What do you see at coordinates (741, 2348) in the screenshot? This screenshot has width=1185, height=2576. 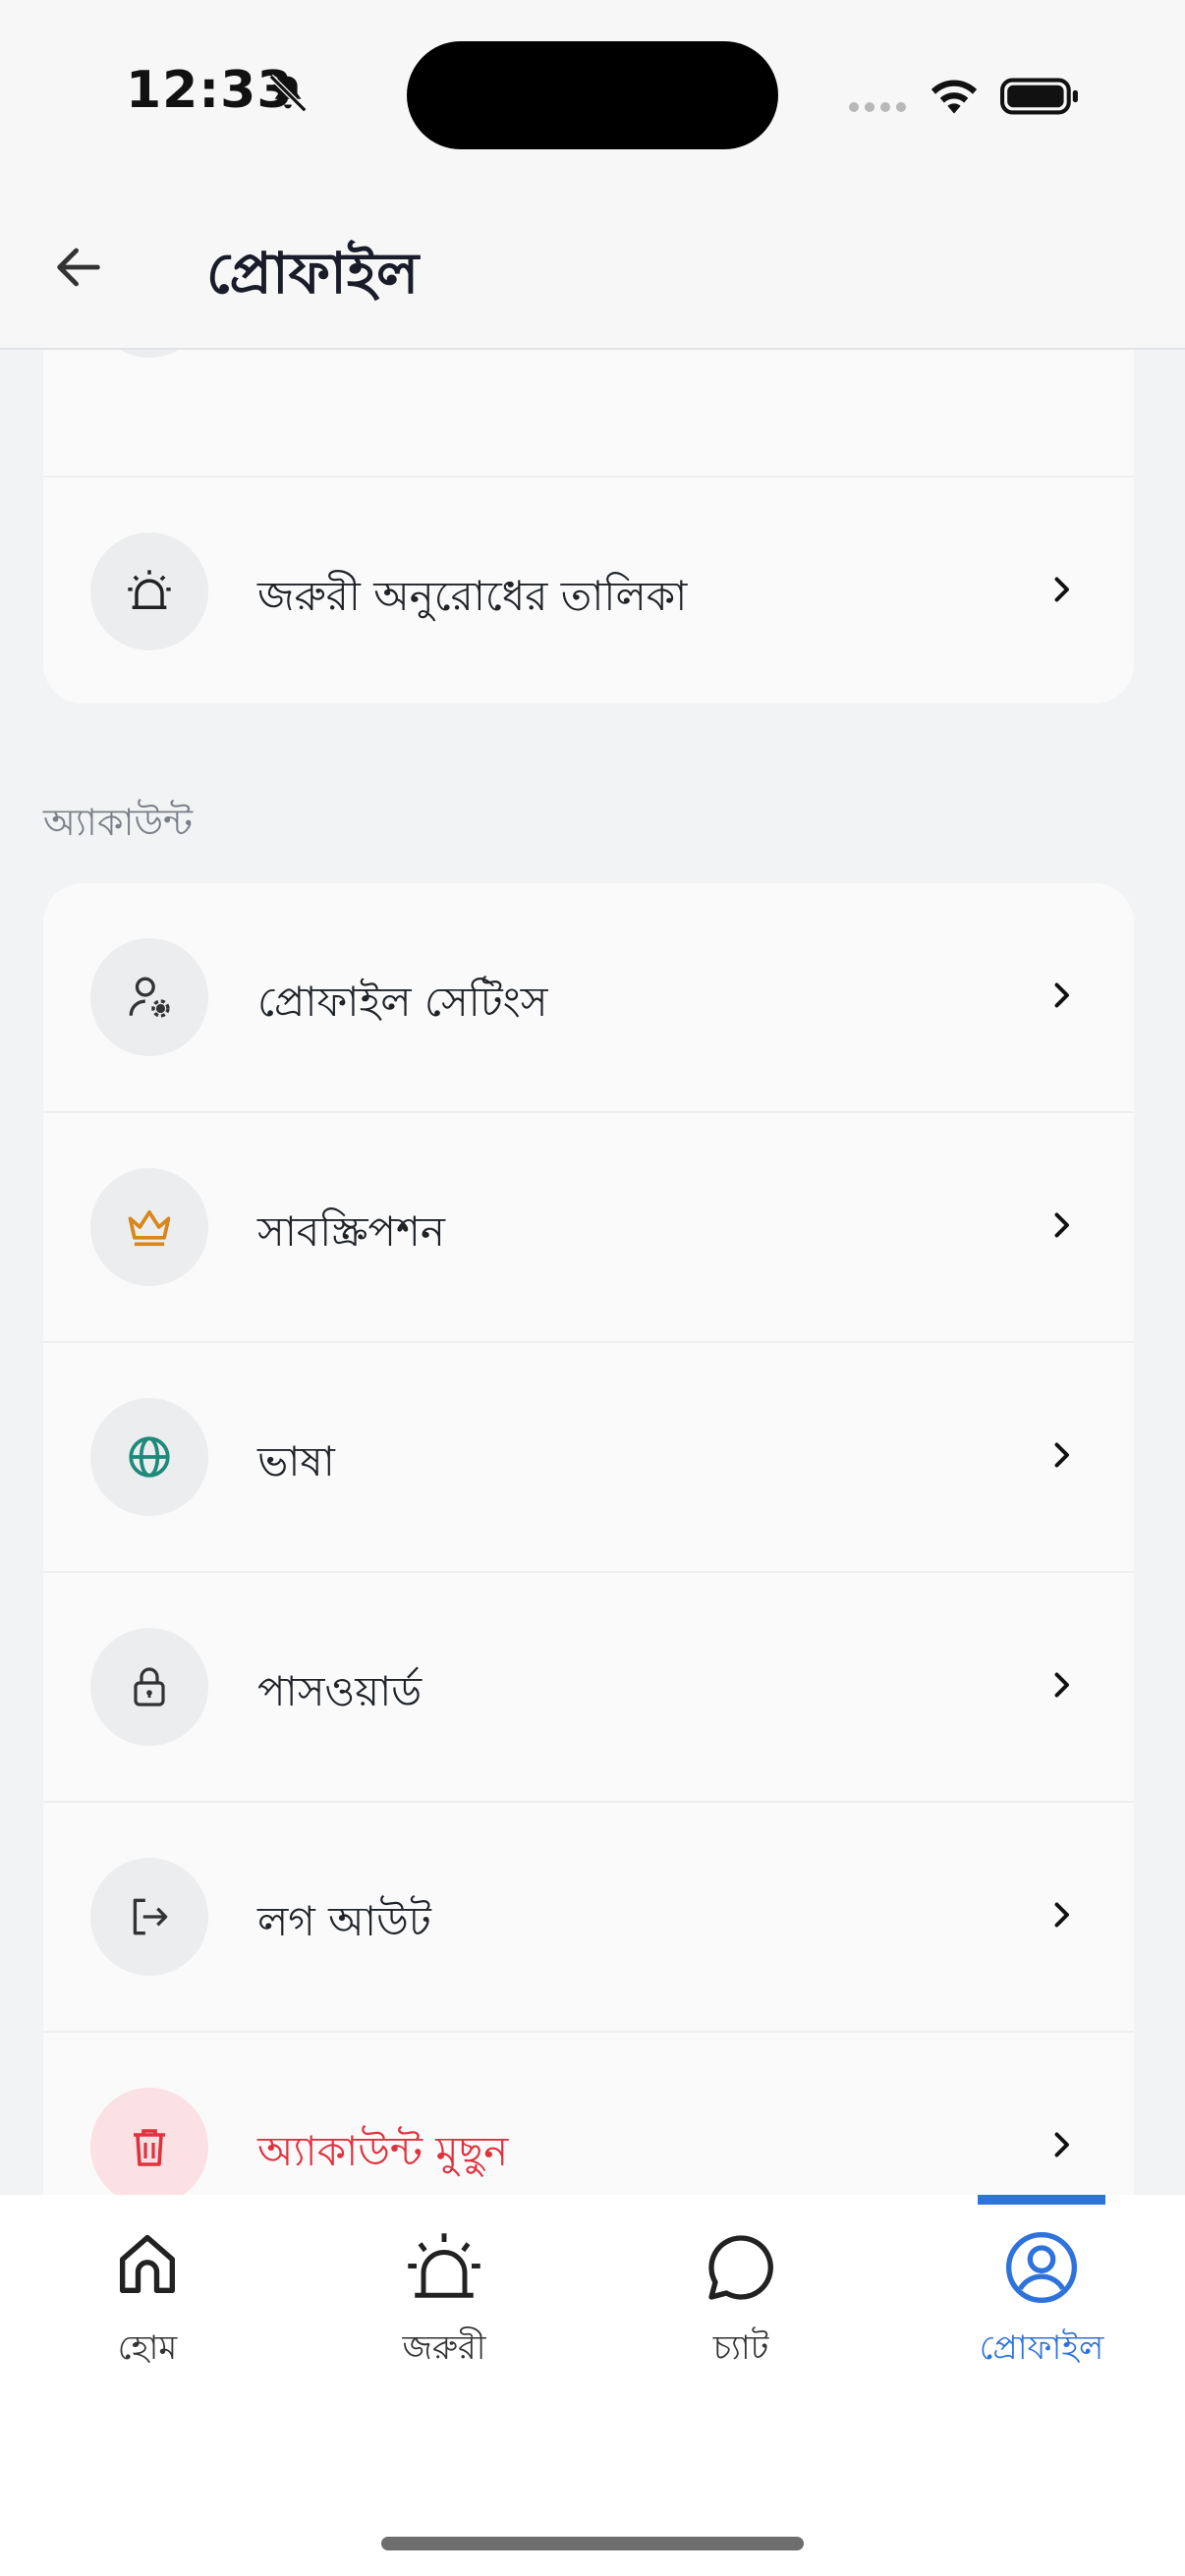 I see `tab-label: চ্যাট` at bounding box center [741, 2348].